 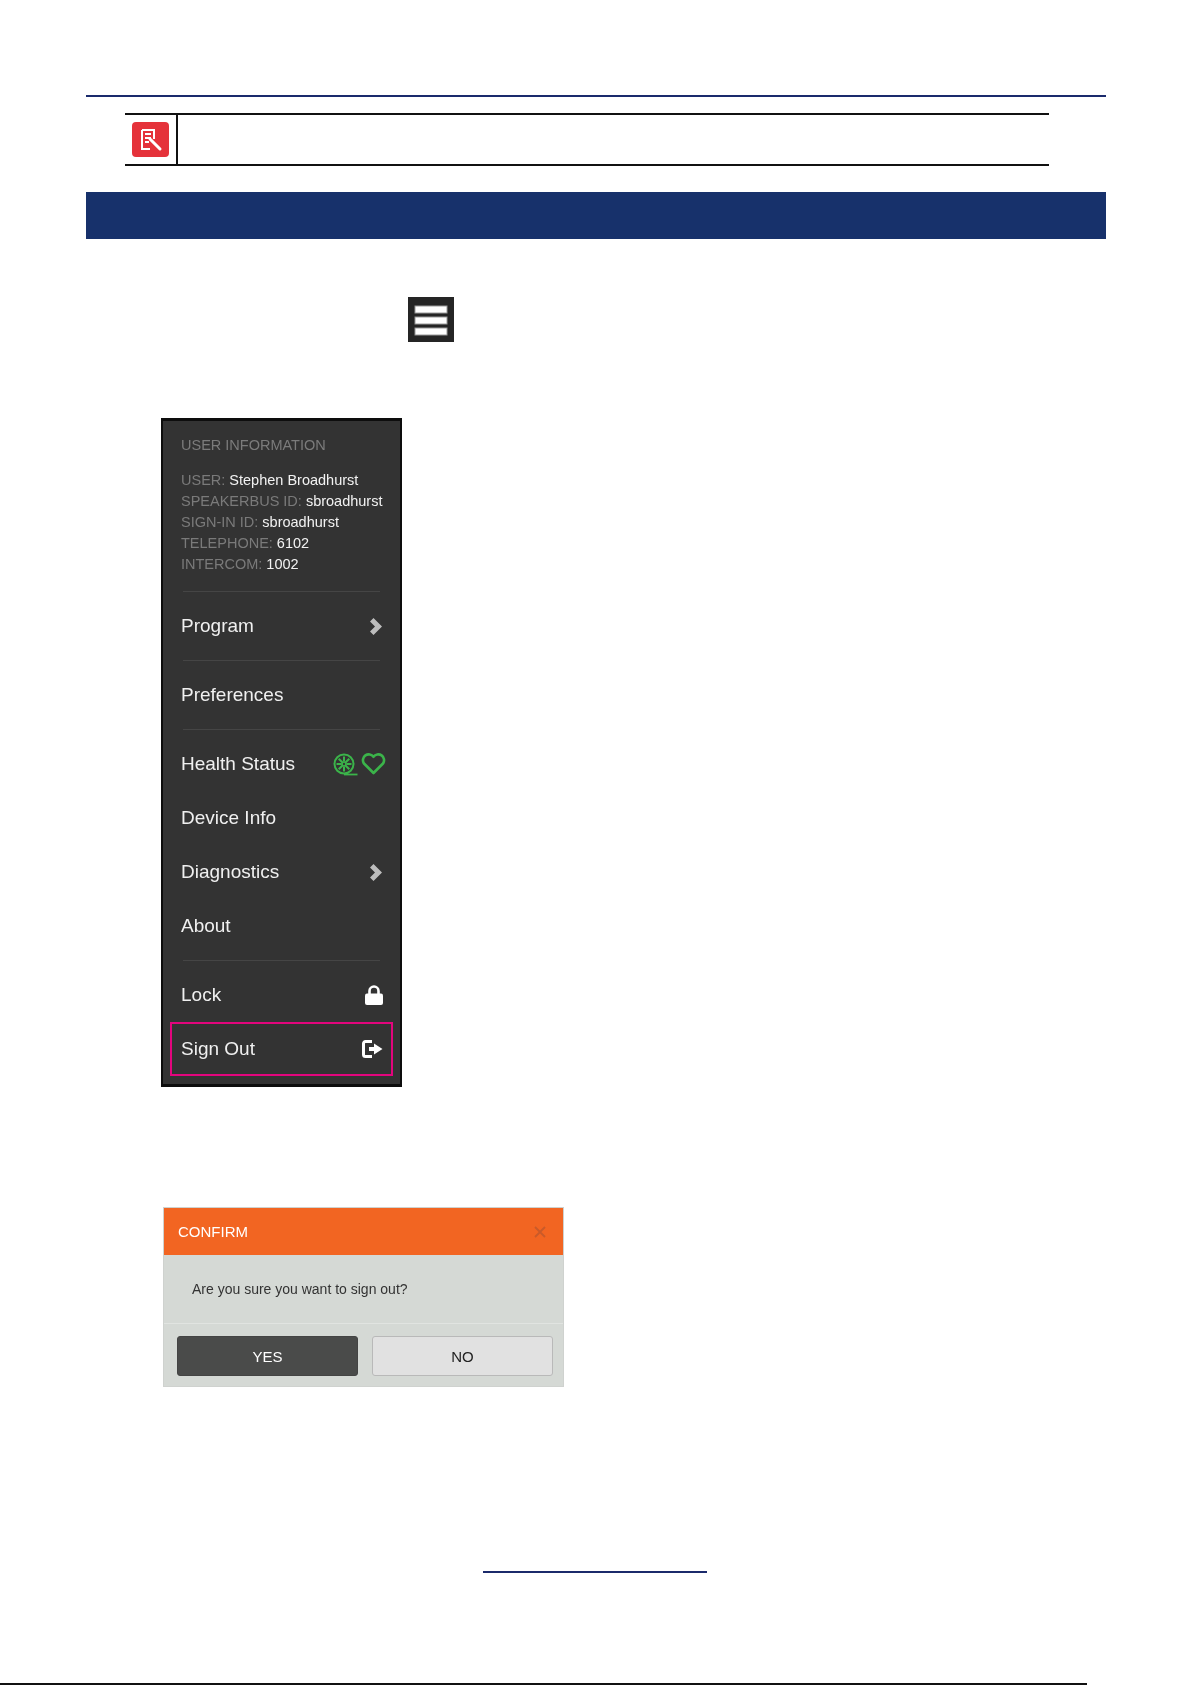 I want to click on dialog-message: Are you sure you want to sign out?, so click(x=300, y=1289).